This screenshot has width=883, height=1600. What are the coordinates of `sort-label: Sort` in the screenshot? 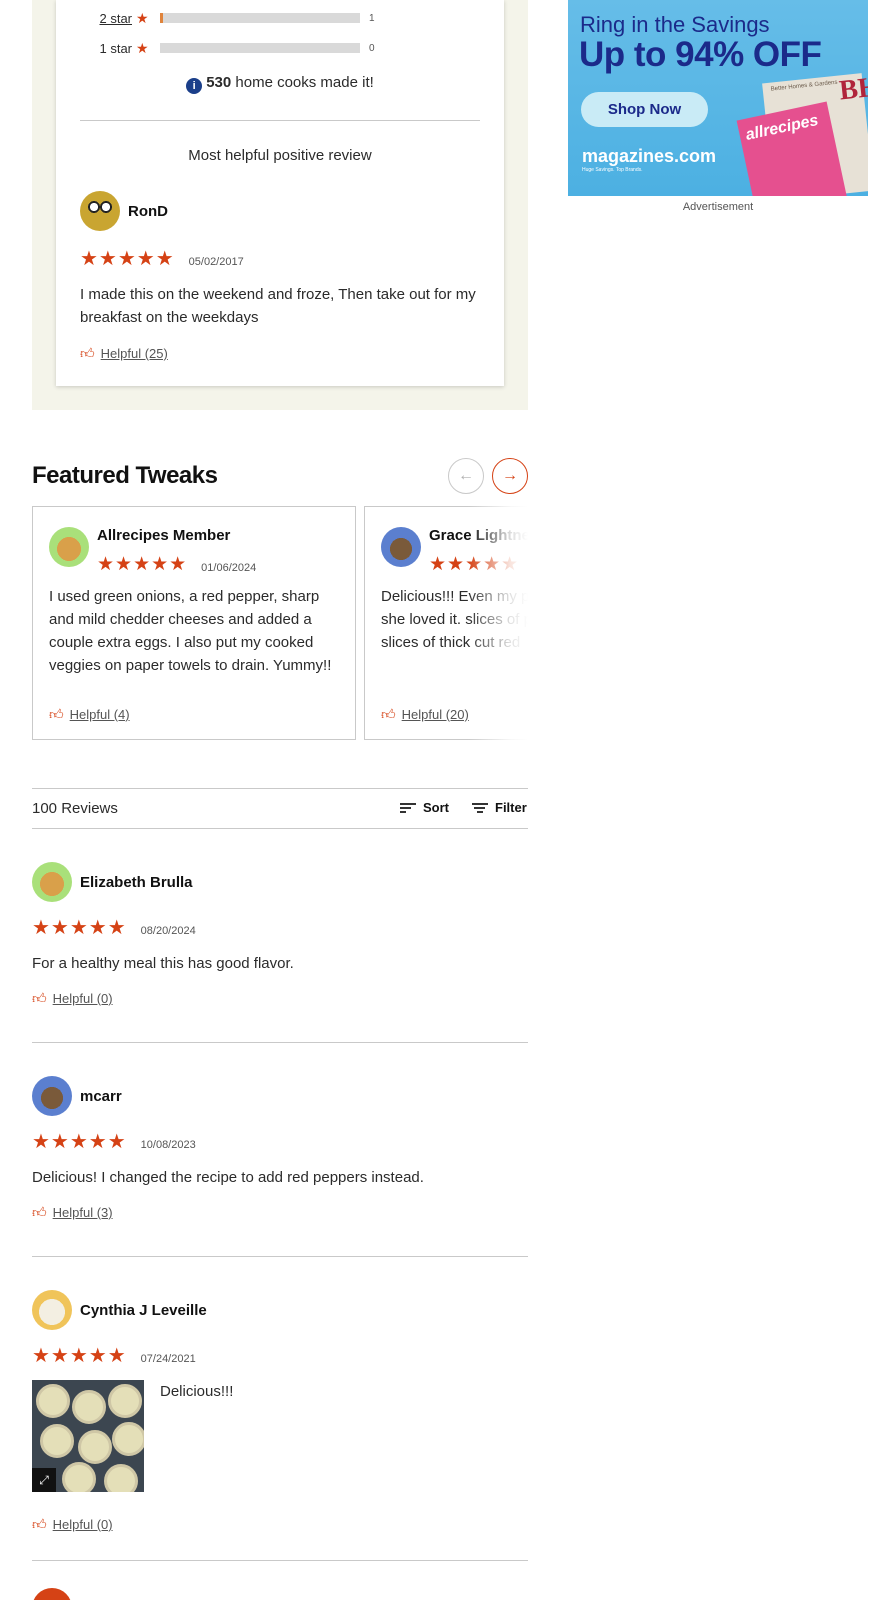 It's located at (436, 807).